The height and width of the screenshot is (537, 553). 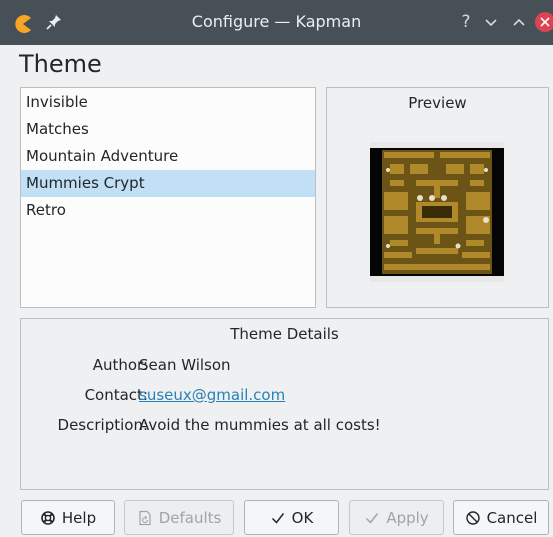 I want to click on page-title: Theme, so click(x=60, y=64).